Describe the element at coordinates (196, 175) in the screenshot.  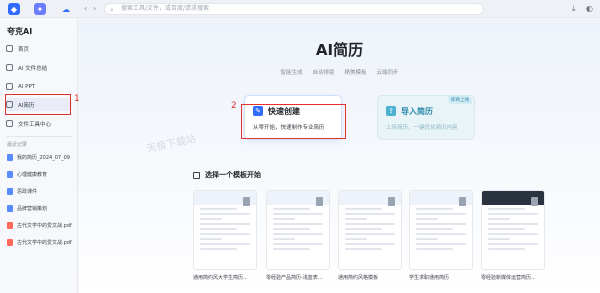
I see `grid-icon` at that location.